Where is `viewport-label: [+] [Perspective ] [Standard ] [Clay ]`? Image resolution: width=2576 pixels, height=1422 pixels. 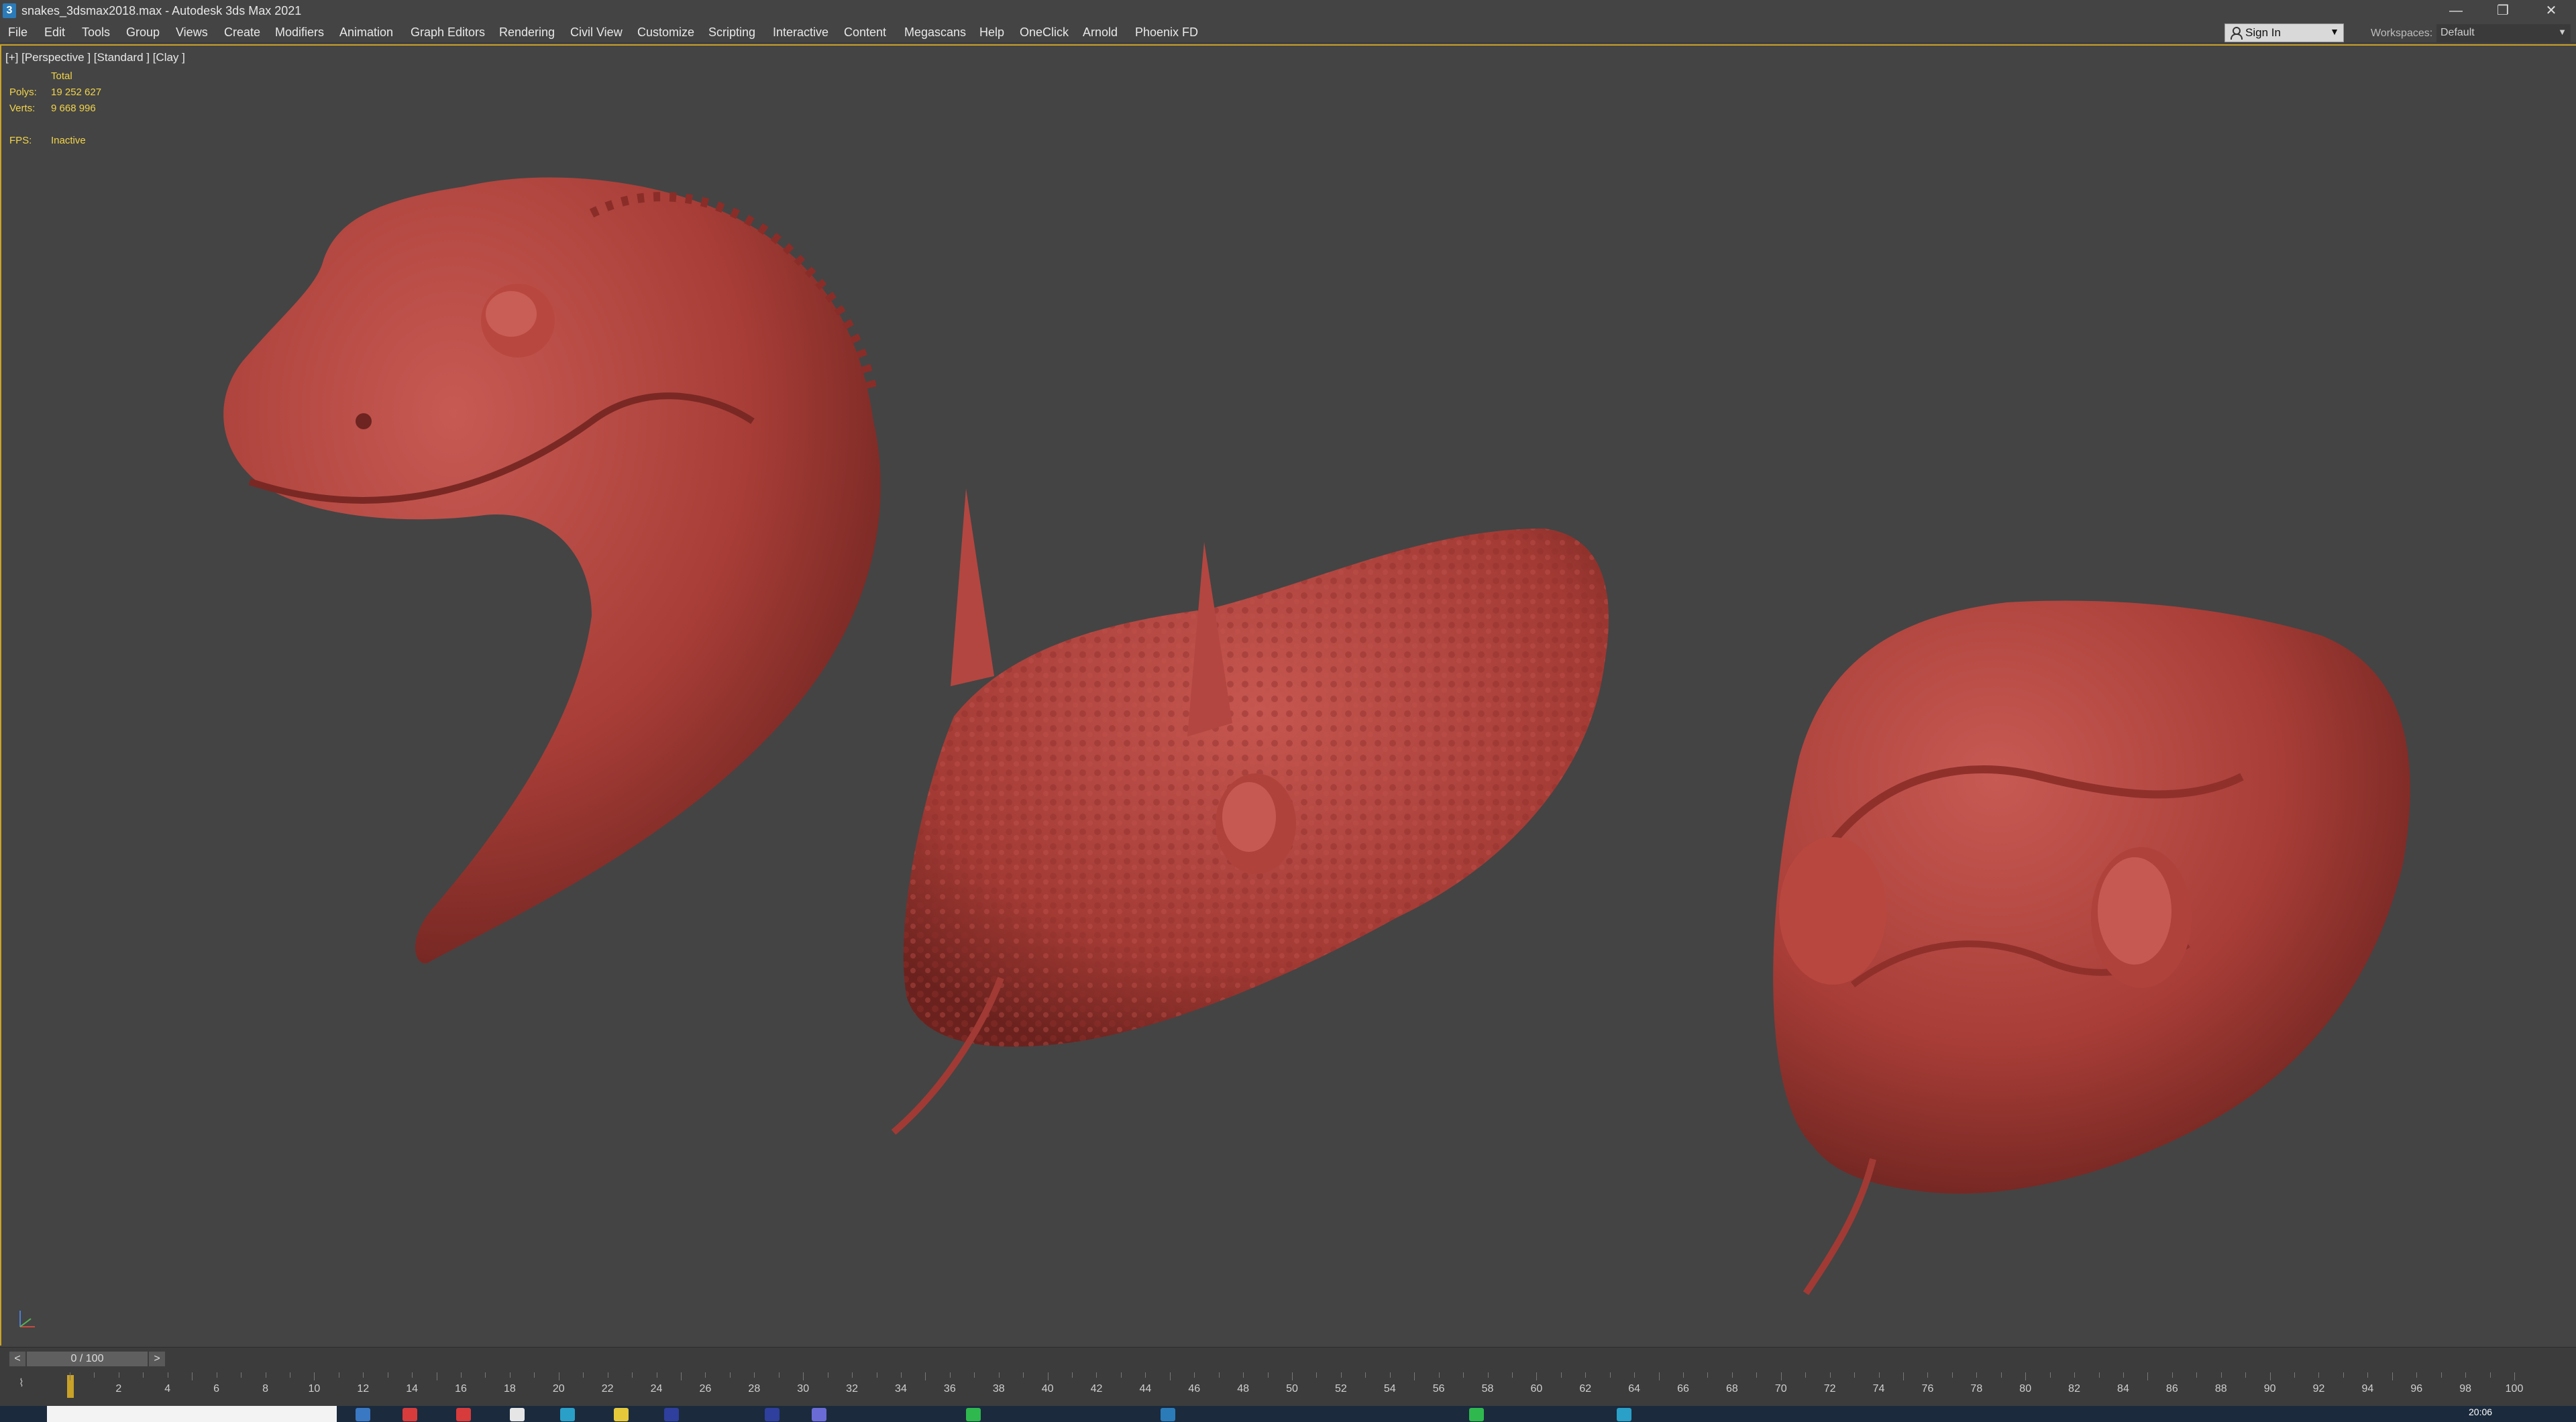 viewport-label: [+] [Perspective ] [Standard ] [Clay ] is located at coordinates (95, 57).